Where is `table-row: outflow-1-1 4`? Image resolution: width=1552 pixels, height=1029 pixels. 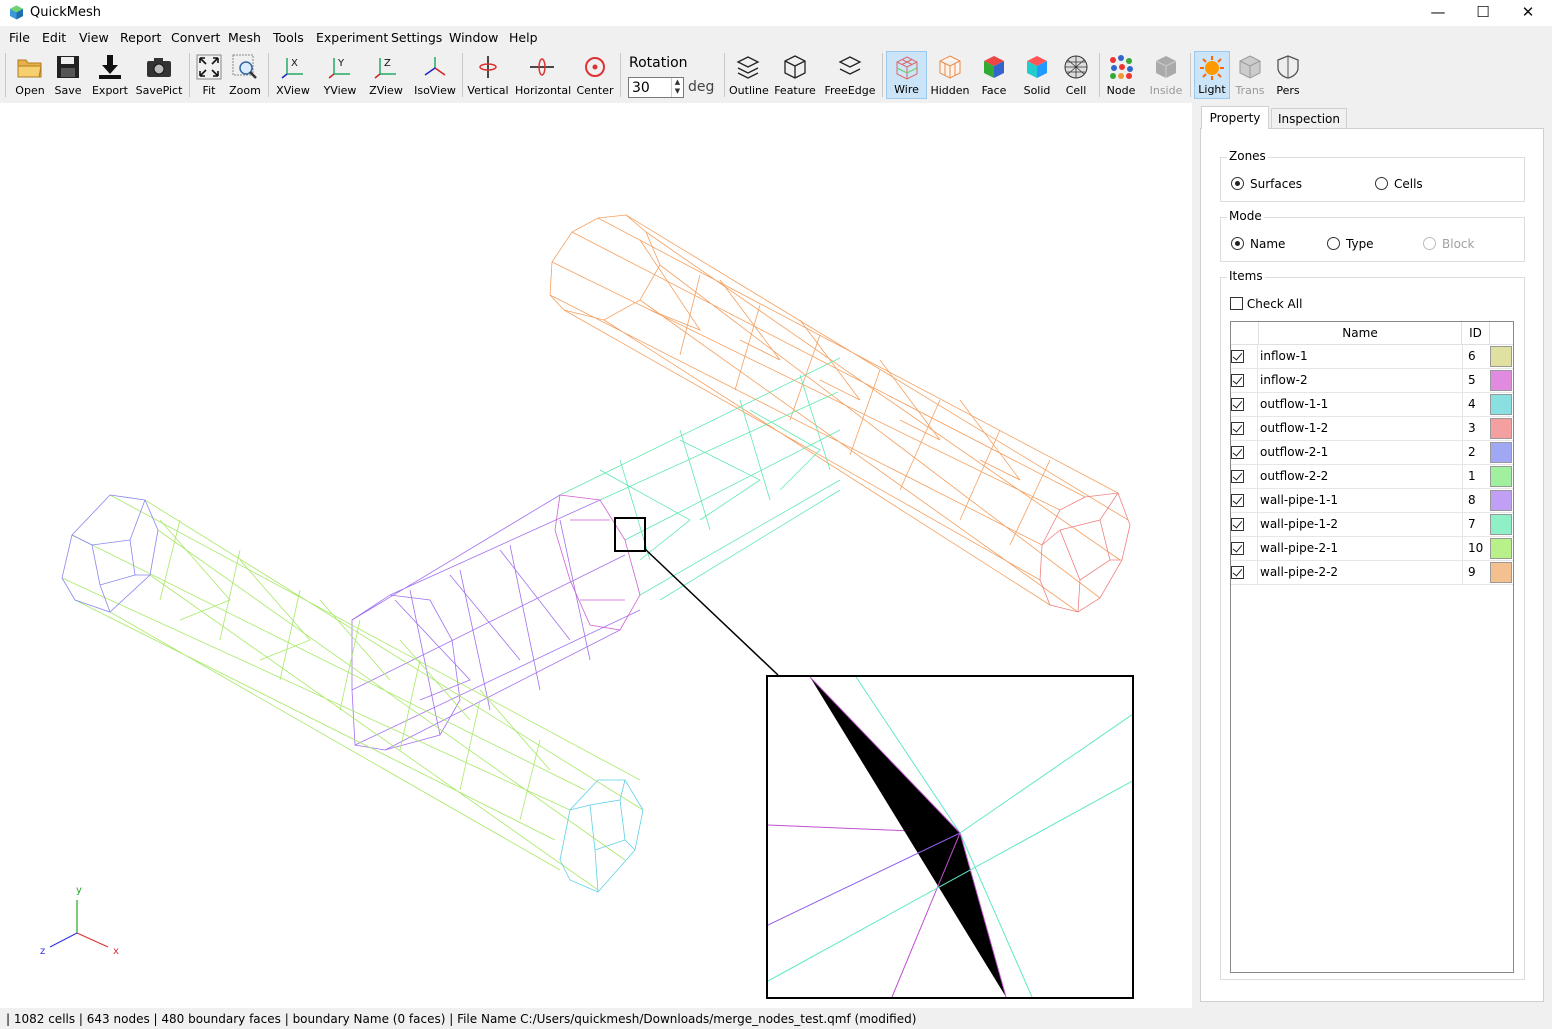 table-row: outflow-1-1 4 is located at coordinates (1372, 405).